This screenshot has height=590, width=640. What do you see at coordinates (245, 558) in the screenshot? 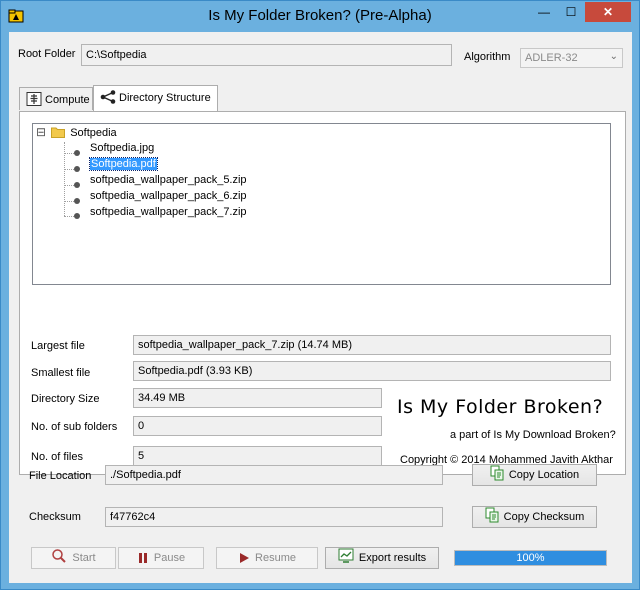
I see `play-icon` at bounding box center [245, 558].